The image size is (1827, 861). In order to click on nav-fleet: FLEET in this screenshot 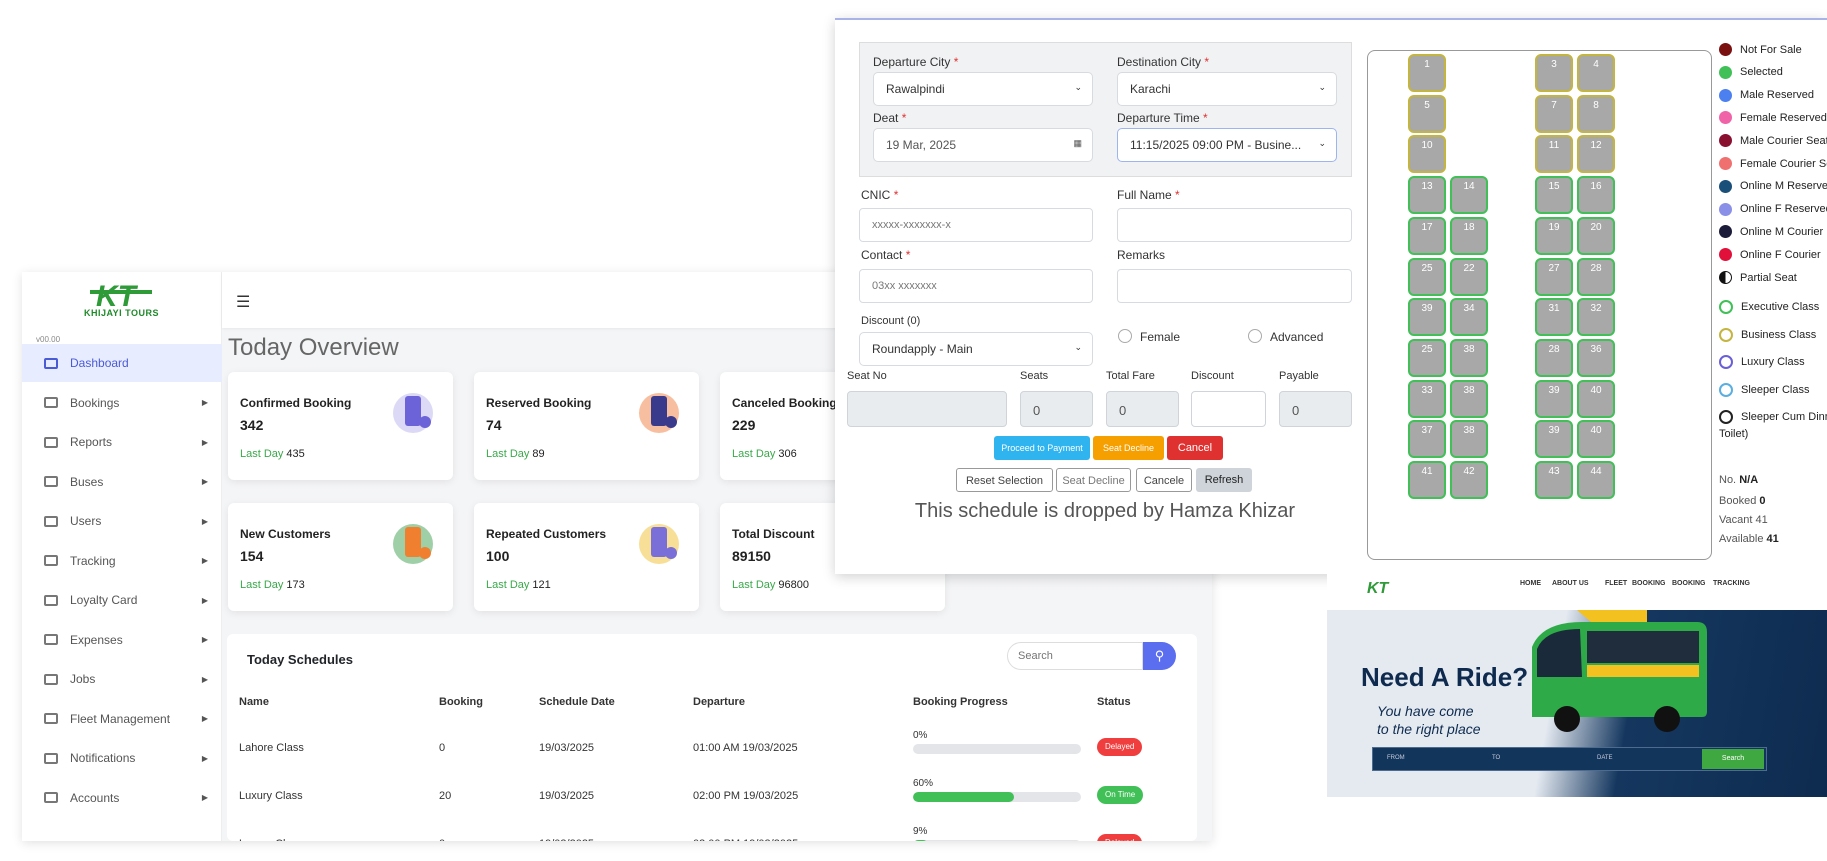, I will do `click(1616, 583)`.